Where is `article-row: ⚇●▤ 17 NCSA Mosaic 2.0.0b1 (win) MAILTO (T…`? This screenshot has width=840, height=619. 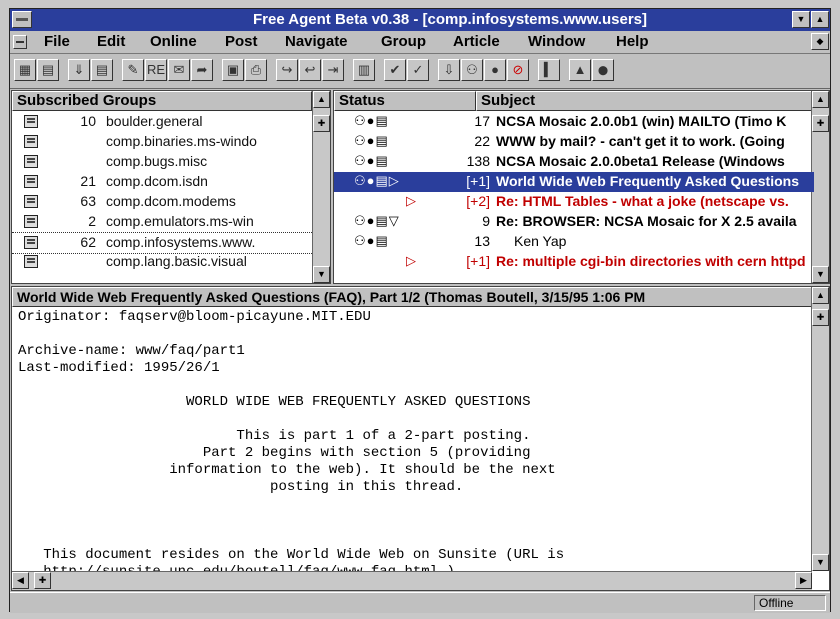
article-row: ⚇●▤ 17 NCSA Mosaic 2.0.0b1 (win) MAILTO (T… is located at coordinates (574, 122).